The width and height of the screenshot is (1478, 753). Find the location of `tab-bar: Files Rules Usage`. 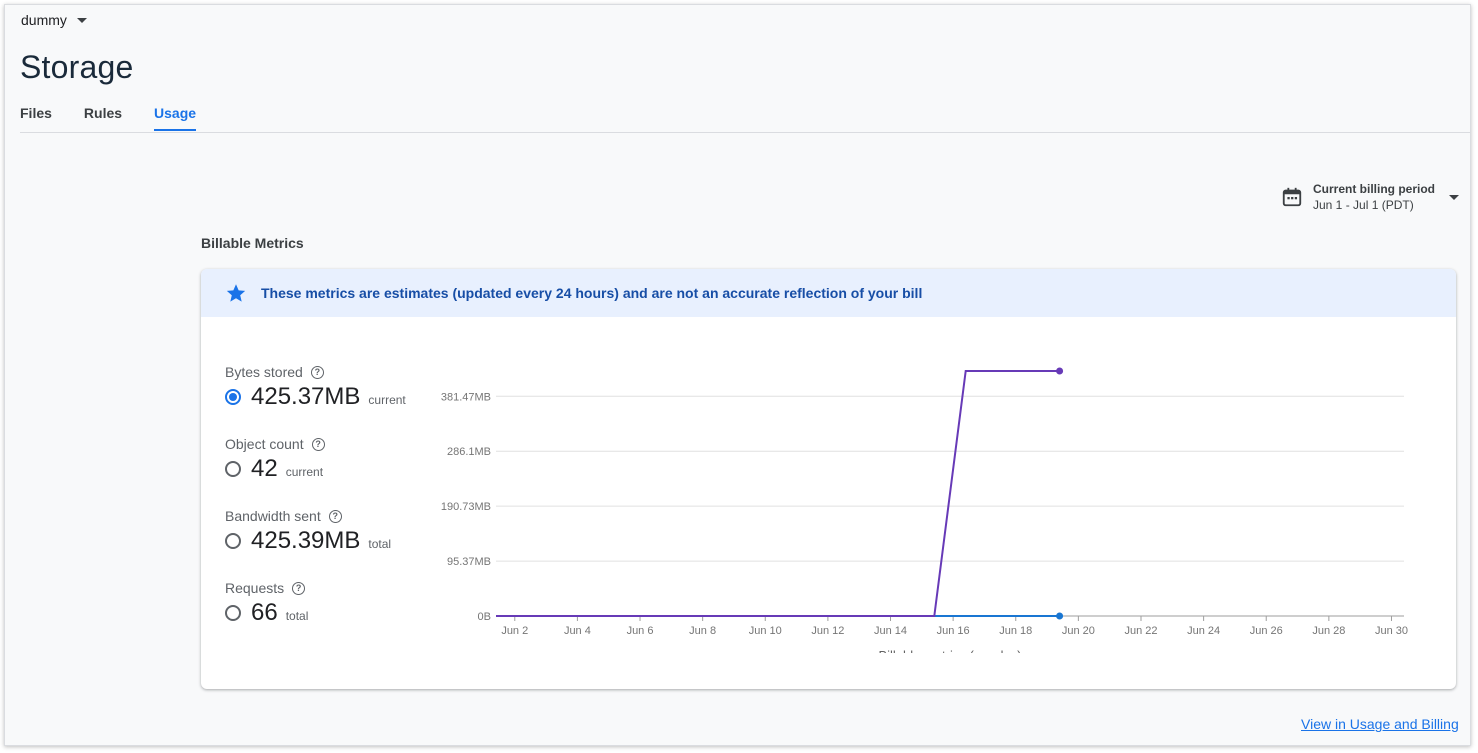

tab-bar: Files Rules Usage is located at coordinates (124, 116).